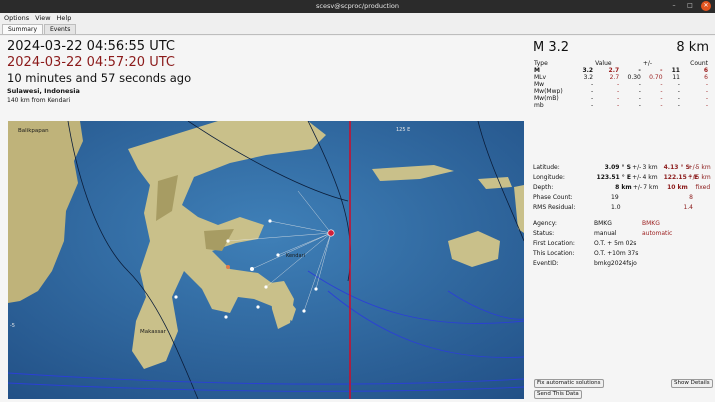  I want to click on label-balikpapan: Balikpapan, so click(33, 131).